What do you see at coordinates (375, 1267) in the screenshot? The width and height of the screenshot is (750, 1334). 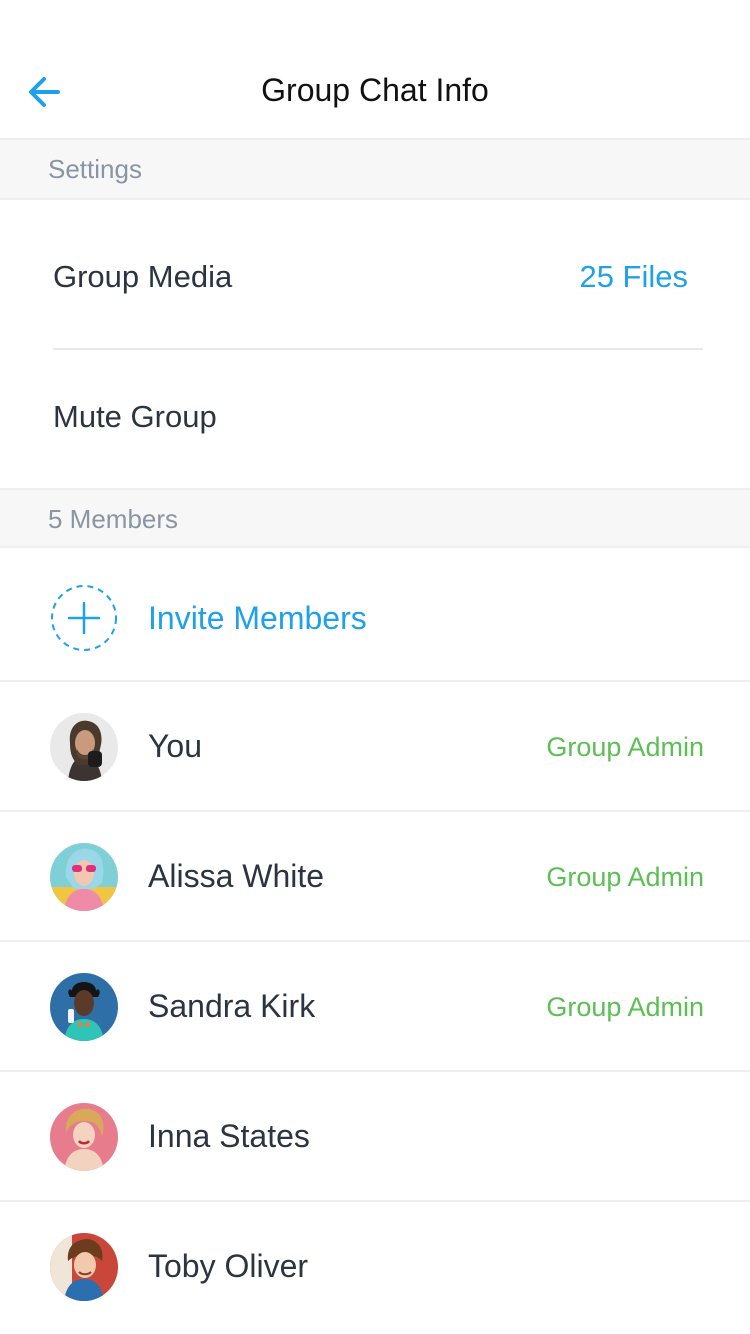 I see `member-row: Toby Oliver` at bounding box center [375, 1267].